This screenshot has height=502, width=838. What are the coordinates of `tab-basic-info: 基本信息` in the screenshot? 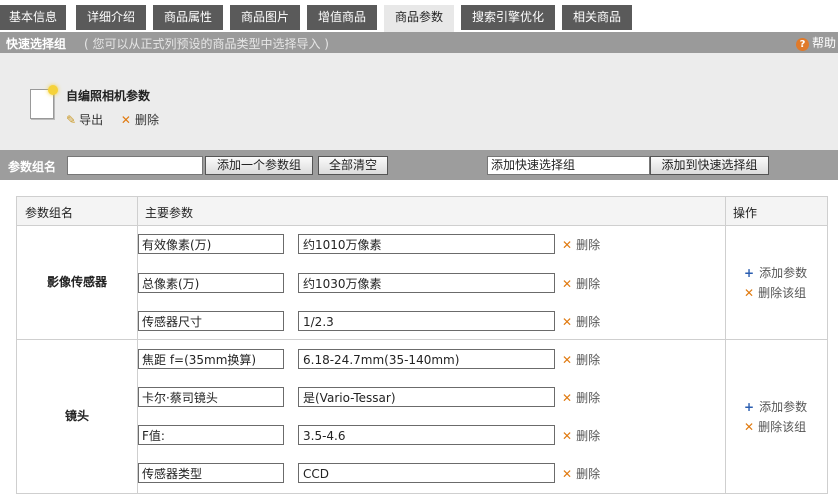 It's located at (33, 17).